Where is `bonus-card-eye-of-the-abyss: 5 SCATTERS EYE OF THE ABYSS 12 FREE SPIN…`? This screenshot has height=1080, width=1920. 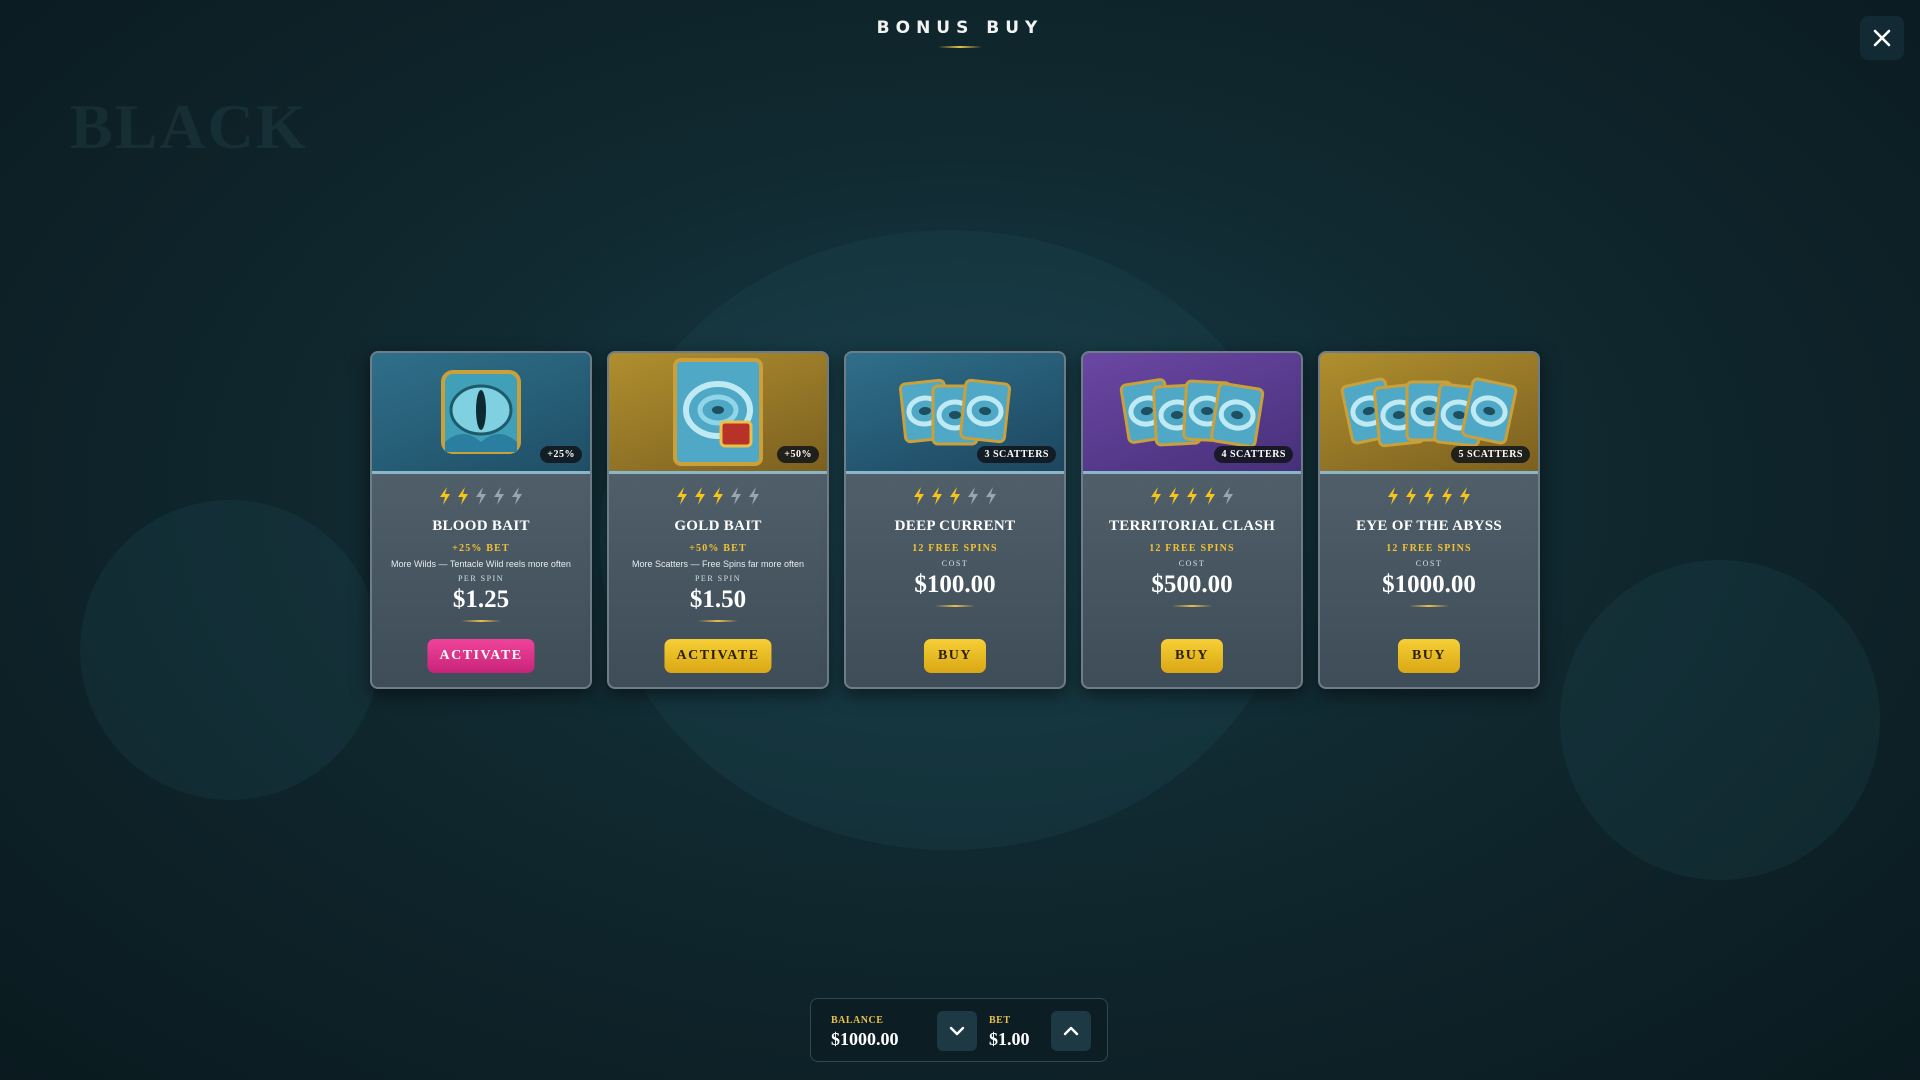 bonus-card-eye-of-the-abyss: 5 SCATTERS EYE OF THE ABYSS 12 FREE SPIN… is located at coordinates (1429, 520).